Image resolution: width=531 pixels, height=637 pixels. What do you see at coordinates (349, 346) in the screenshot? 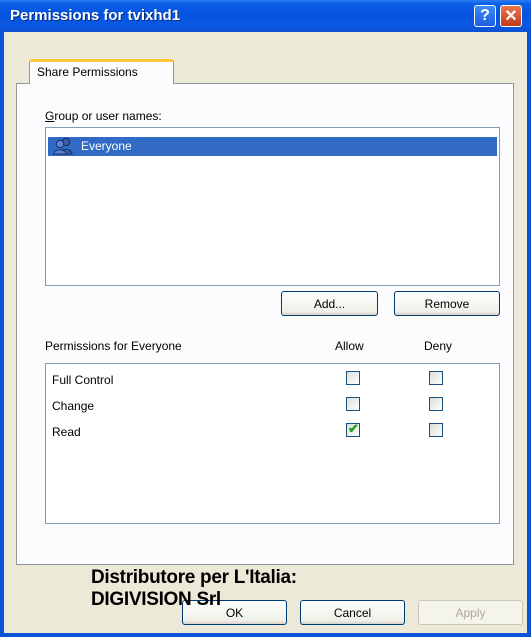
I see `allow-column-header: Allow` at bounding box center [349, 346].